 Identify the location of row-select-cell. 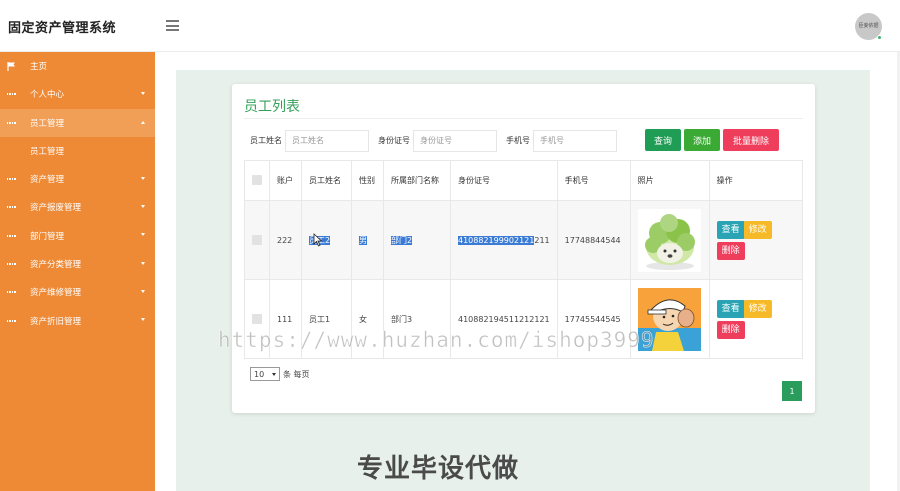
(257, 240).